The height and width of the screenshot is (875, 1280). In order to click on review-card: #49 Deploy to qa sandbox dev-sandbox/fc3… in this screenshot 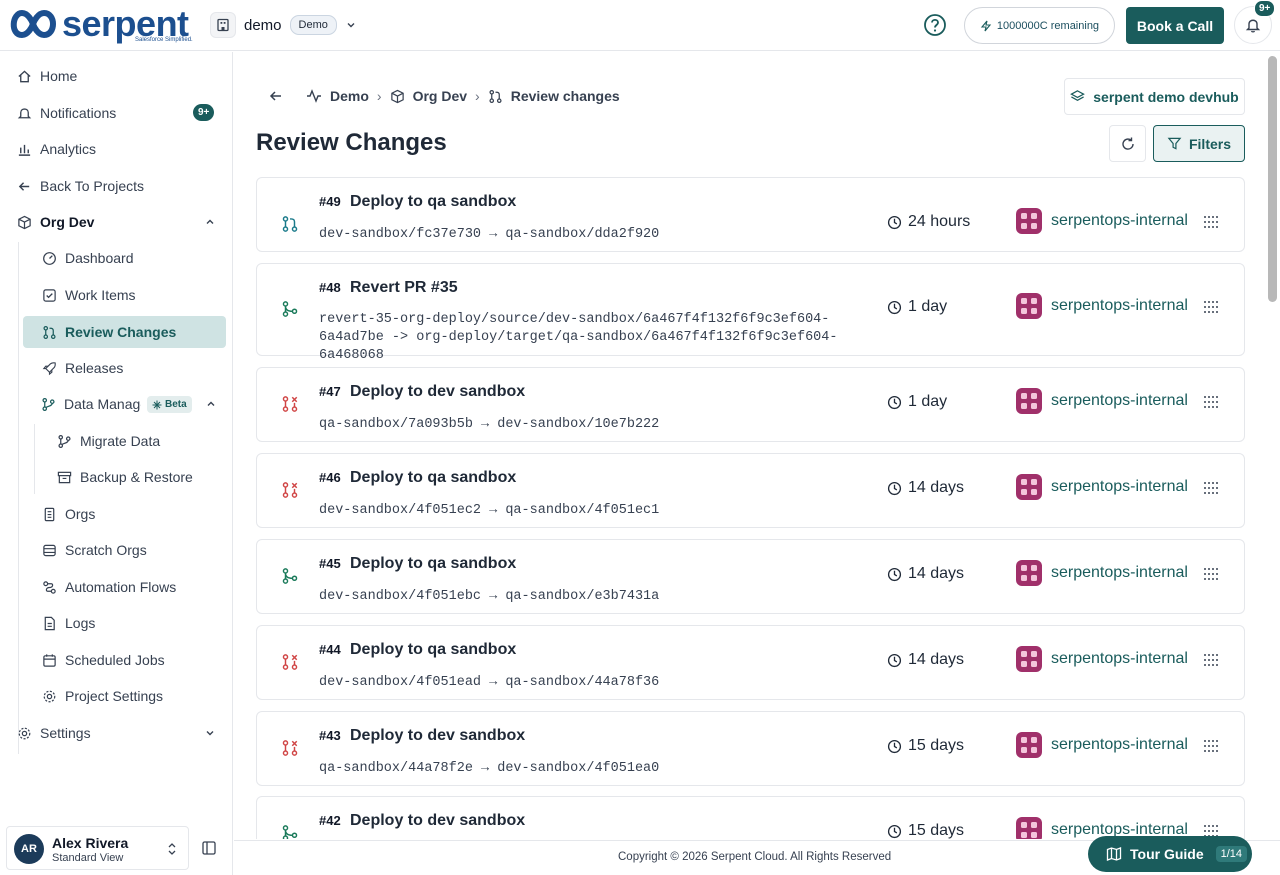, I will do `click(750, 214)`.